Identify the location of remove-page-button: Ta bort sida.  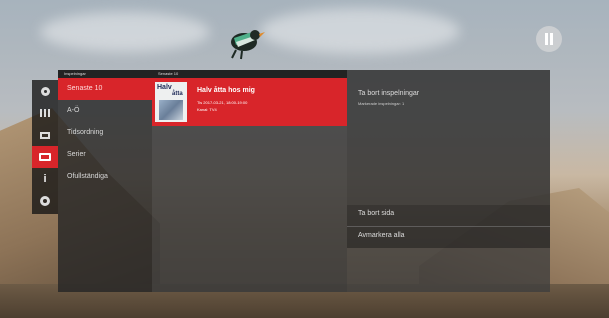
(376, 213).